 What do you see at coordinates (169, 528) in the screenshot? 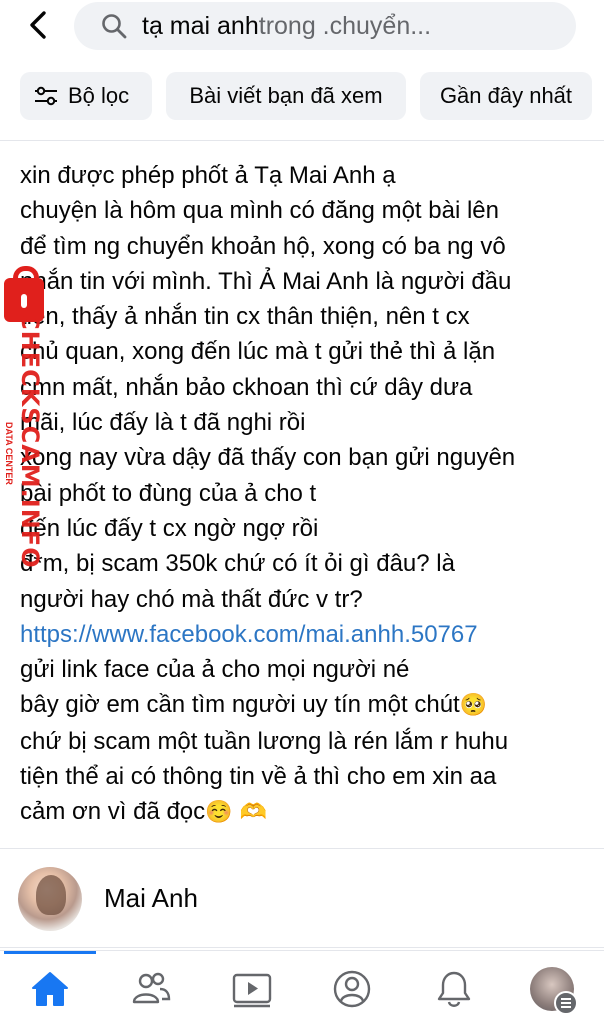
I see `post-line: đến lúc đấy t cx ngờ ngợ rồi` at bounding box center [169, 528].